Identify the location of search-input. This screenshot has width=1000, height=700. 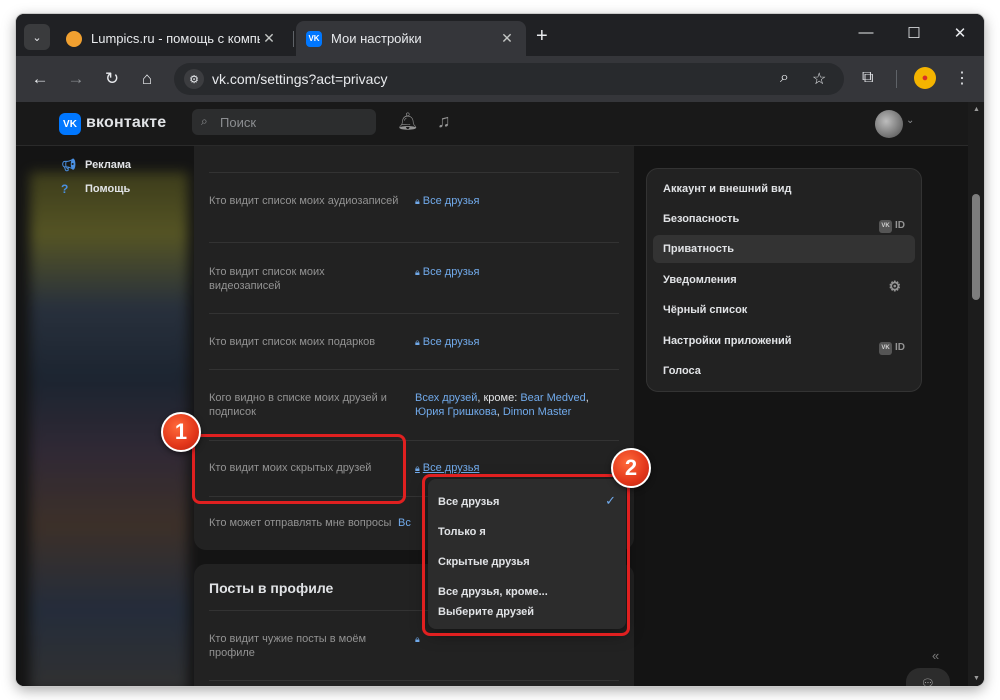
(295, 122).